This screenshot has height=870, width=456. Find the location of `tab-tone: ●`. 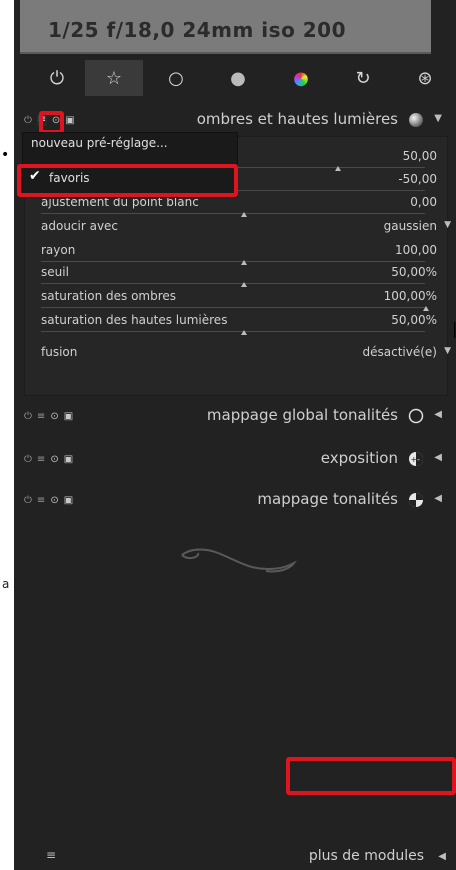

tab-tone: ● is located at coordinates (238, 78).